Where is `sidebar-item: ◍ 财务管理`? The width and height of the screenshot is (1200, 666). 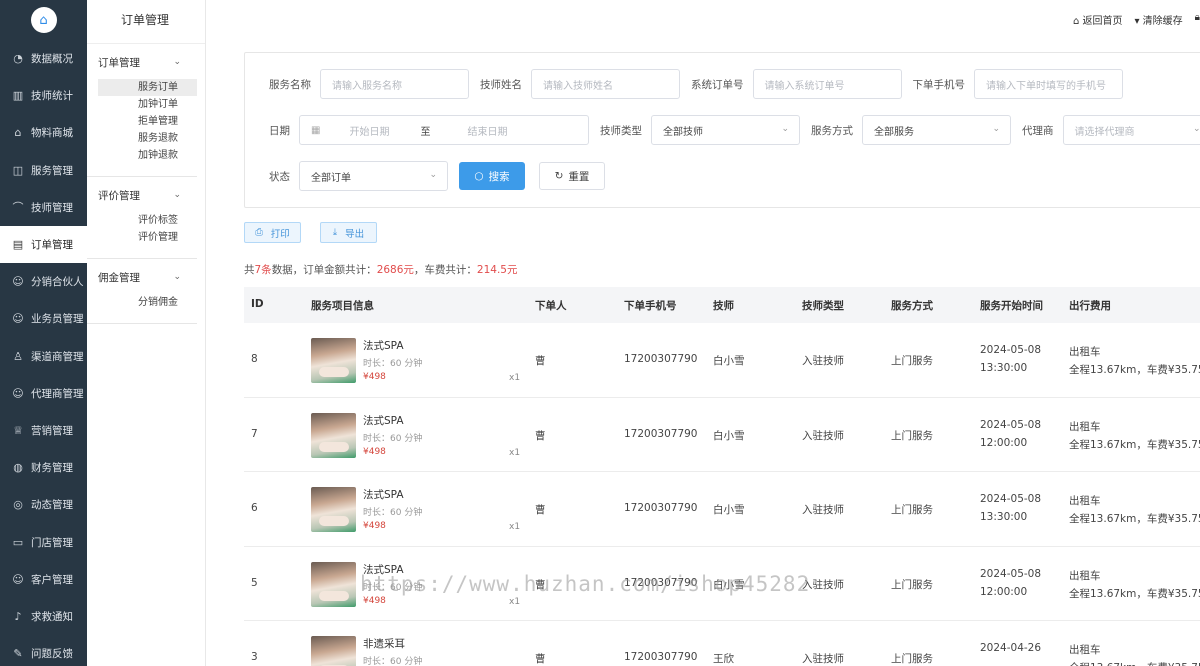
sidebar-item: ◍ 财务管理 is located at coordinates (43, 467).